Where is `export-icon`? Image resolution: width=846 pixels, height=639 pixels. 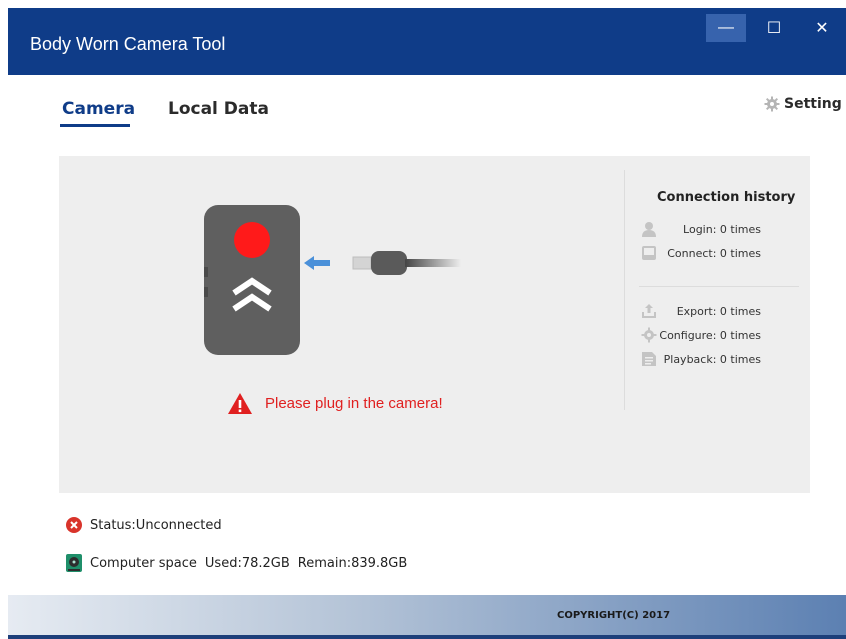 export-icon is located at coordinates (649, 311).